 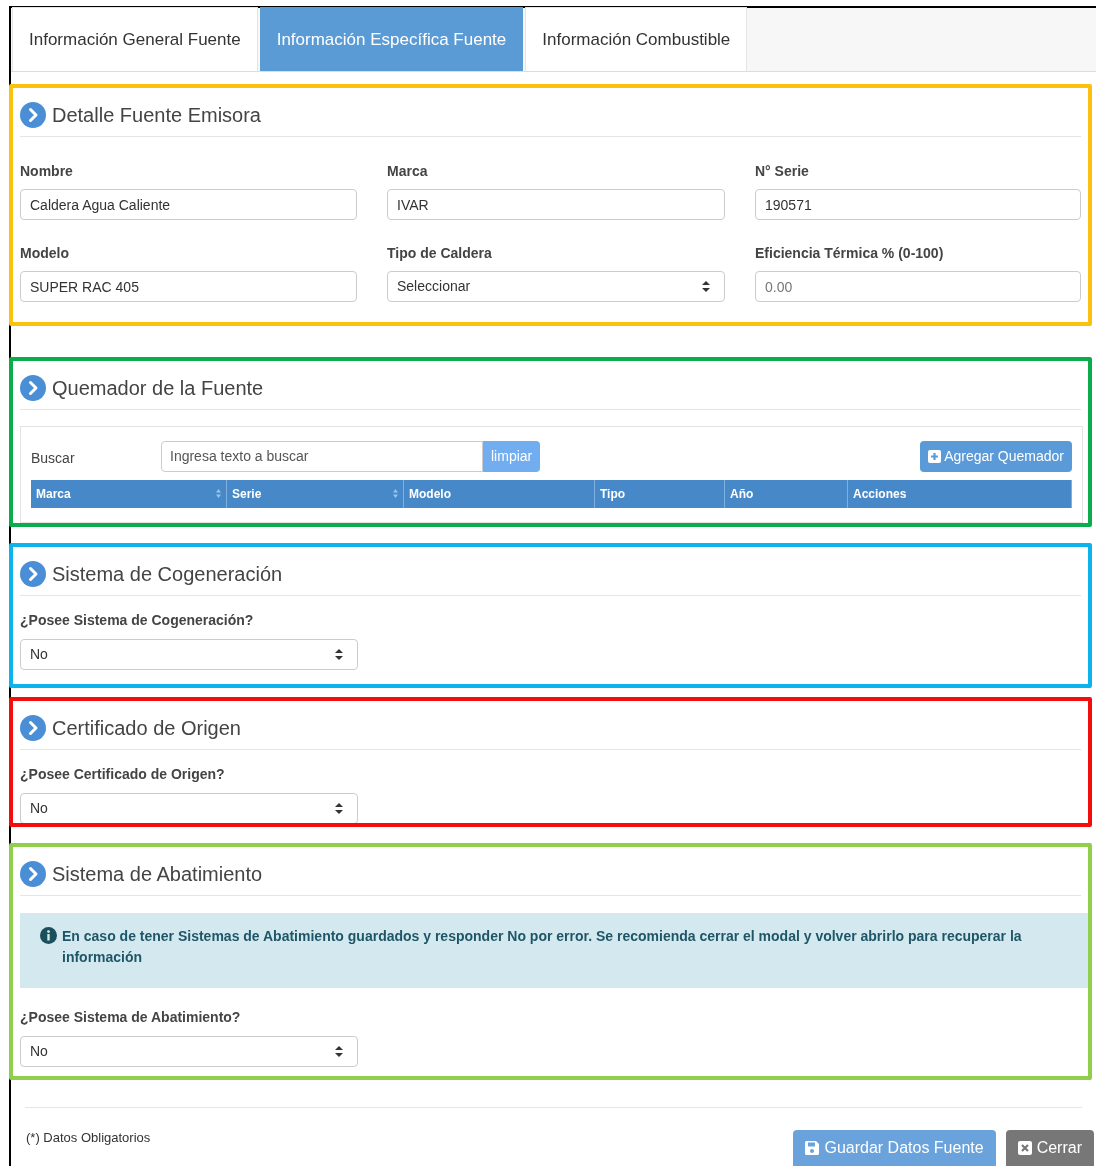 What do you see at coordinates (391, 39) in the screenshot?
I see `tab: Información Específica Fuente` at bounding box center [391, 39].